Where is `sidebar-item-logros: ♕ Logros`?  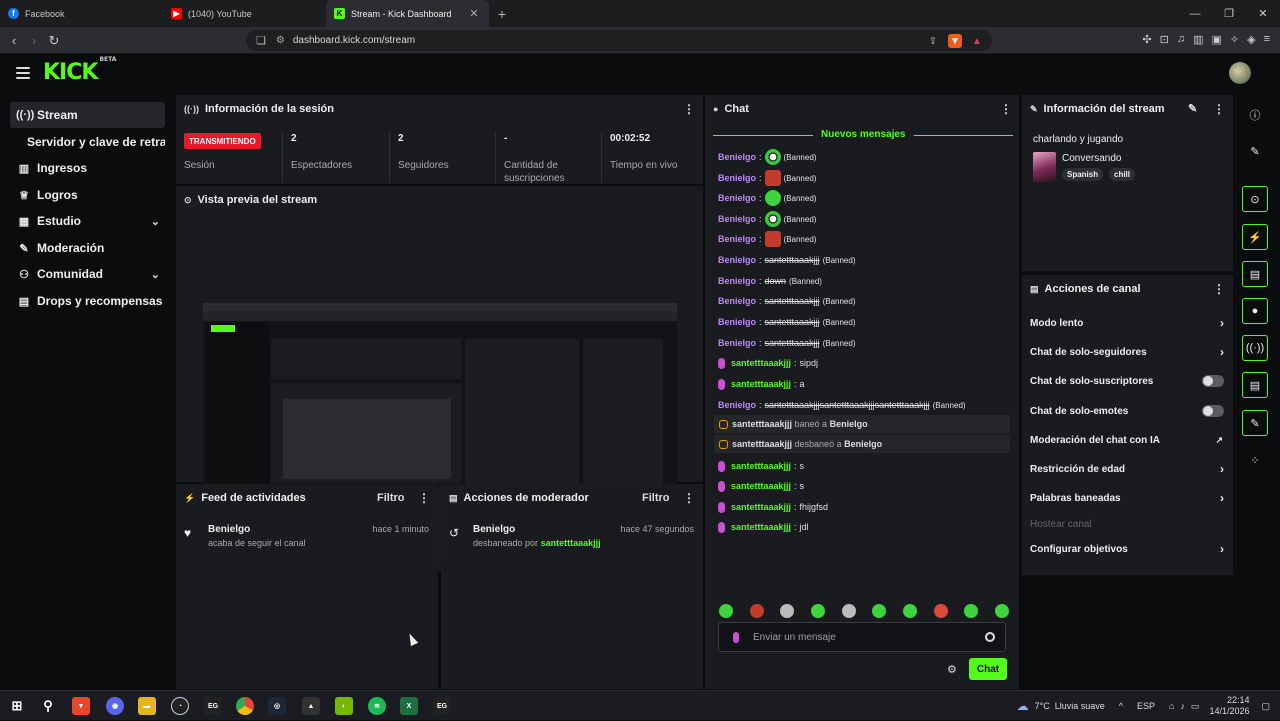 sidebar-item-logros: ♕ Logros is located at coordinates (87, 195).